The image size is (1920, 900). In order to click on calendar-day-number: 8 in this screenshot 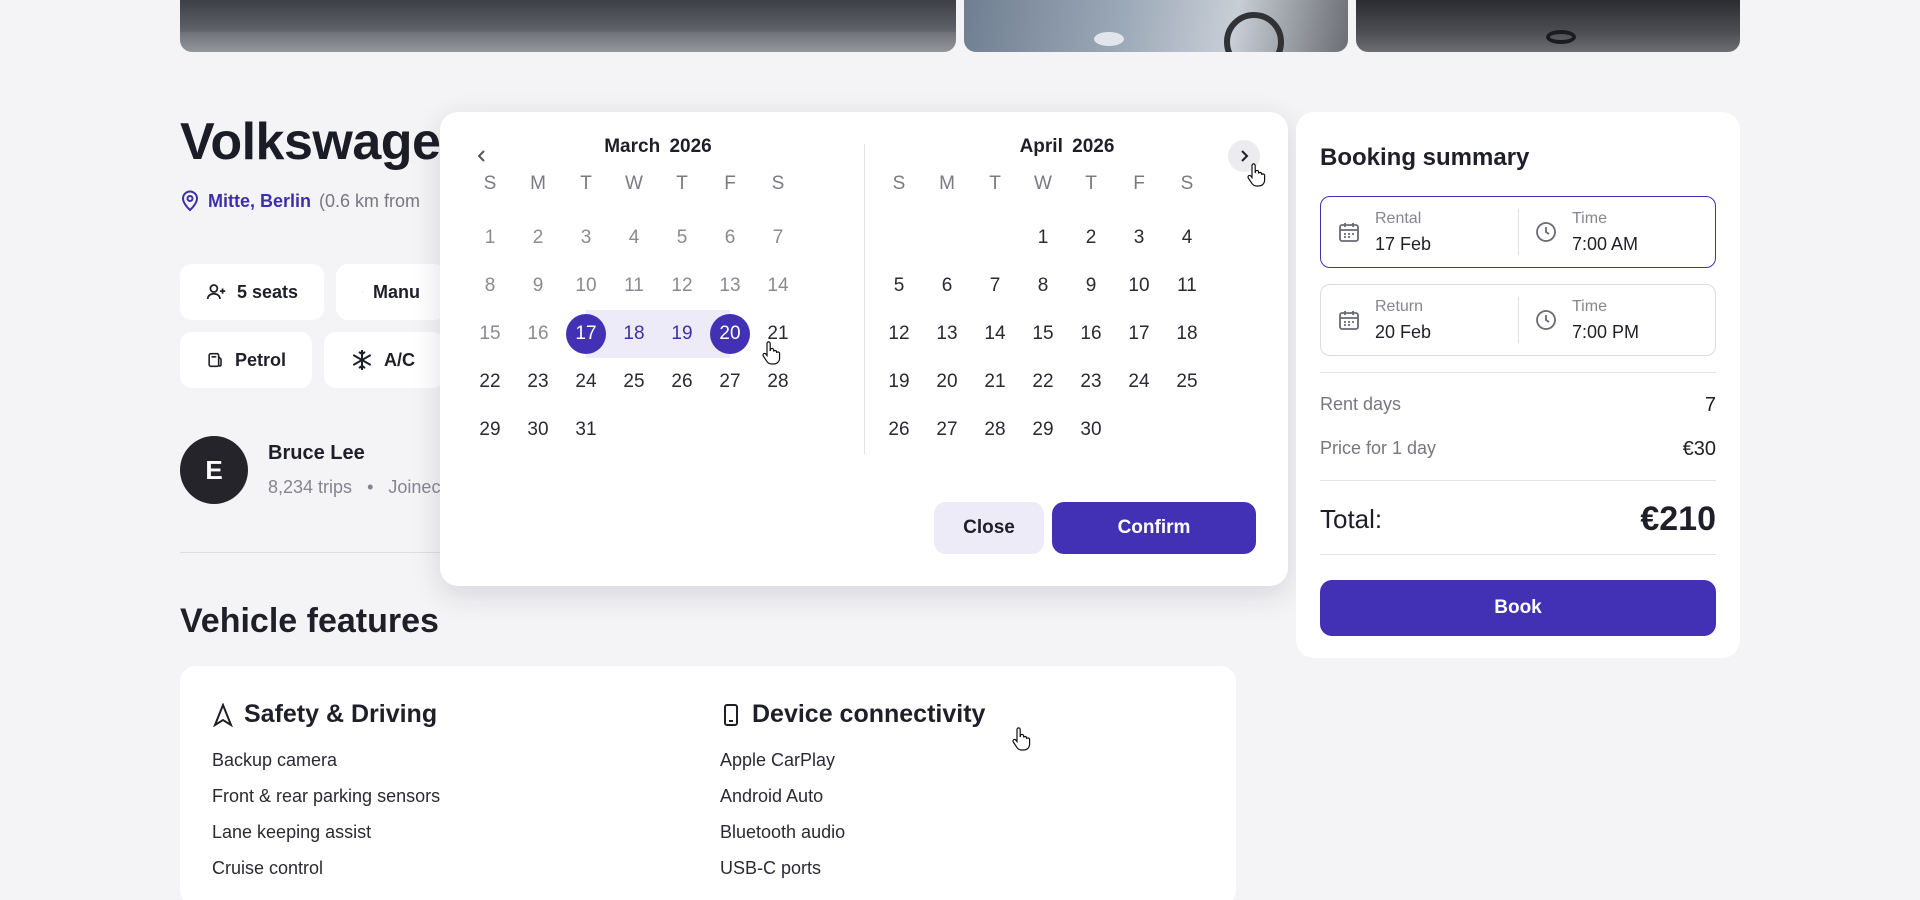, I will do `click(490, 285)`.